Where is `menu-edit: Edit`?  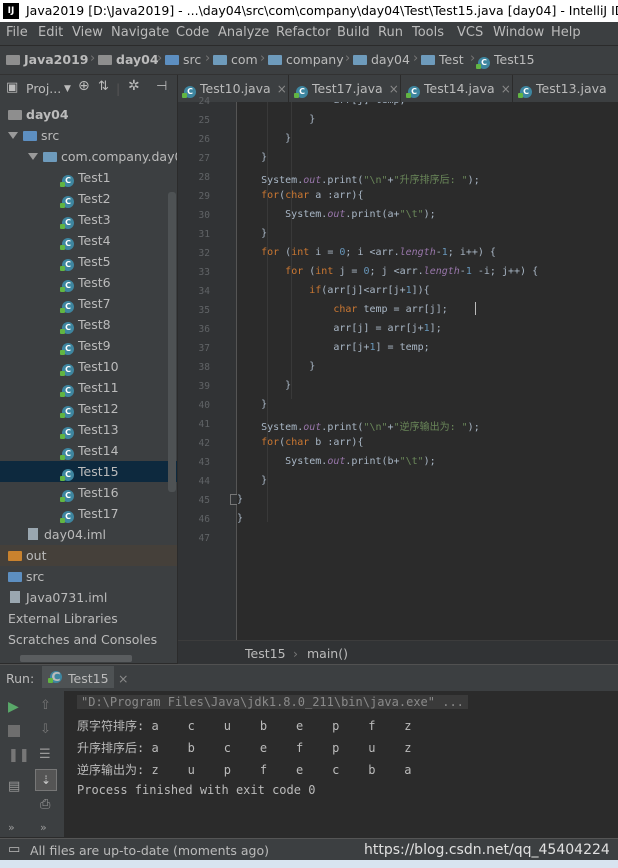
menu-edit: Edit is located at coordinates (50, 32).